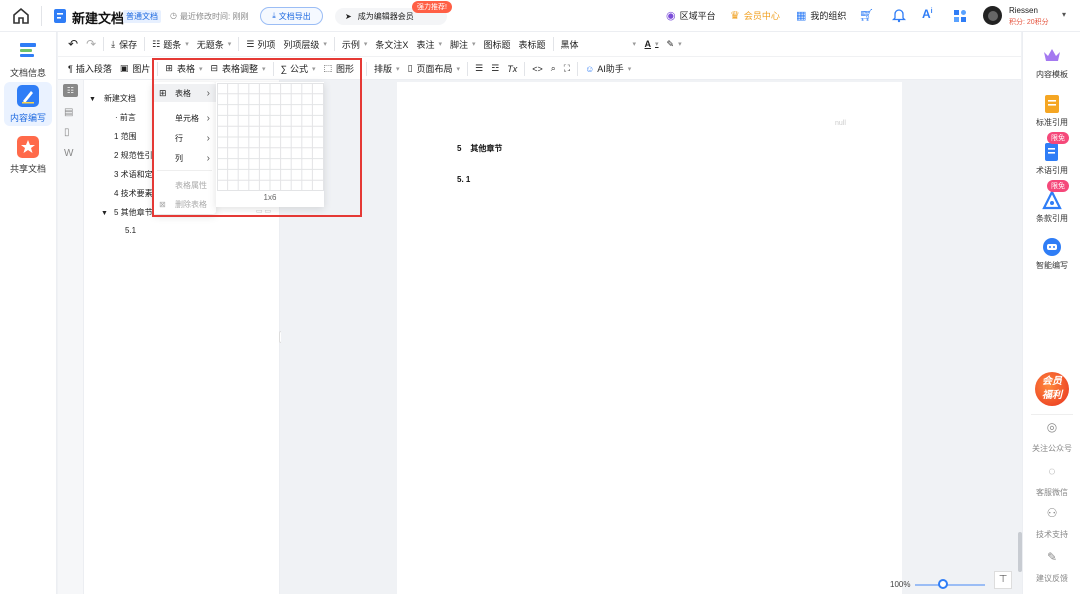 This screenshot has width=1080, height=594. Describe the element at coordinates (214, 44) in the screenshot. I see `no-heading-item-button: 无题条 ▾` at that location.